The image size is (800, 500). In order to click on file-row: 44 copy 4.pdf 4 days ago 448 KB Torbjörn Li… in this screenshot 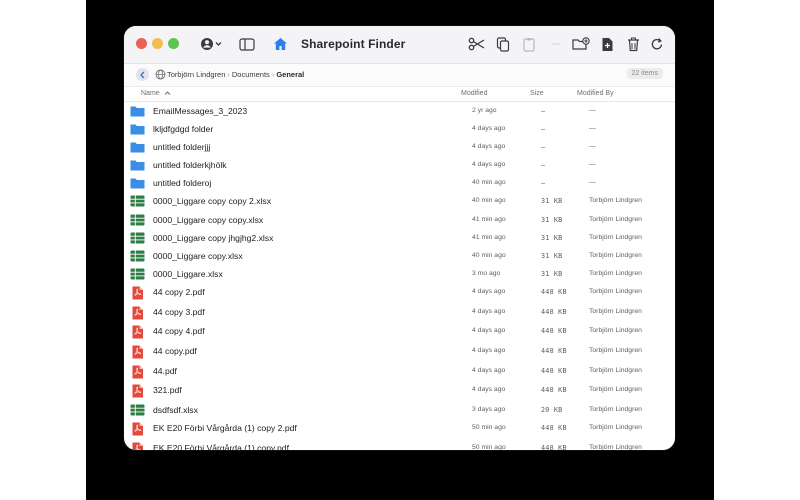, I will do `click(399, 332)`.